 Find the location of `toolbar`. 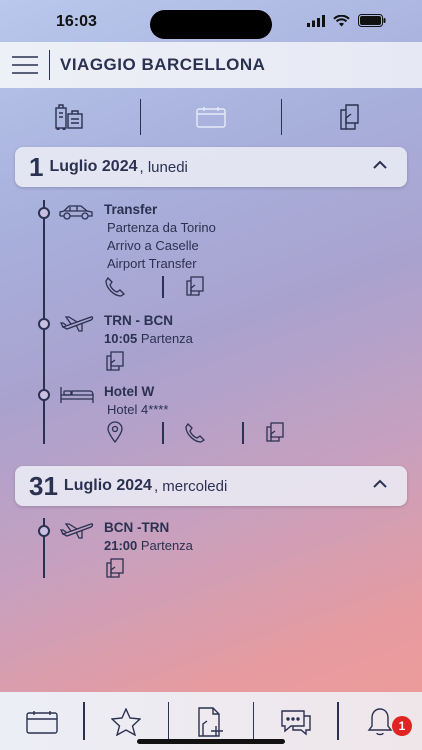

toolbar is located at coordinates (211, 117).